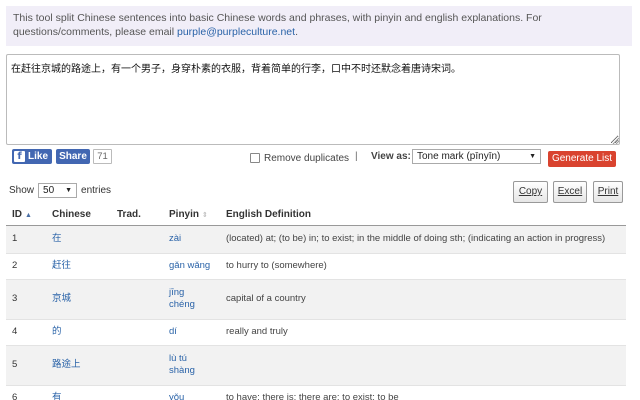 This screenshot has height=400, width=640. I want to click on cell-definition: to hurry to (somewhere), so click(423, 265).